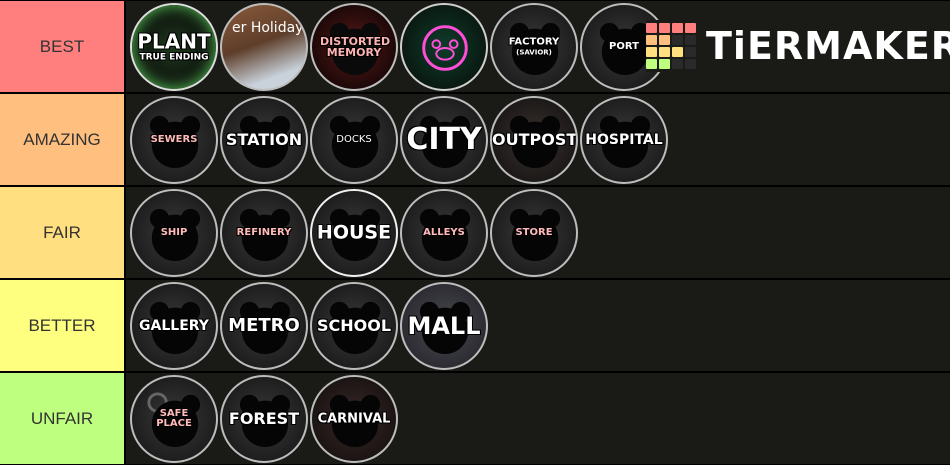  I want to click on tile-forest-label: FOREST, so click(264, 418).